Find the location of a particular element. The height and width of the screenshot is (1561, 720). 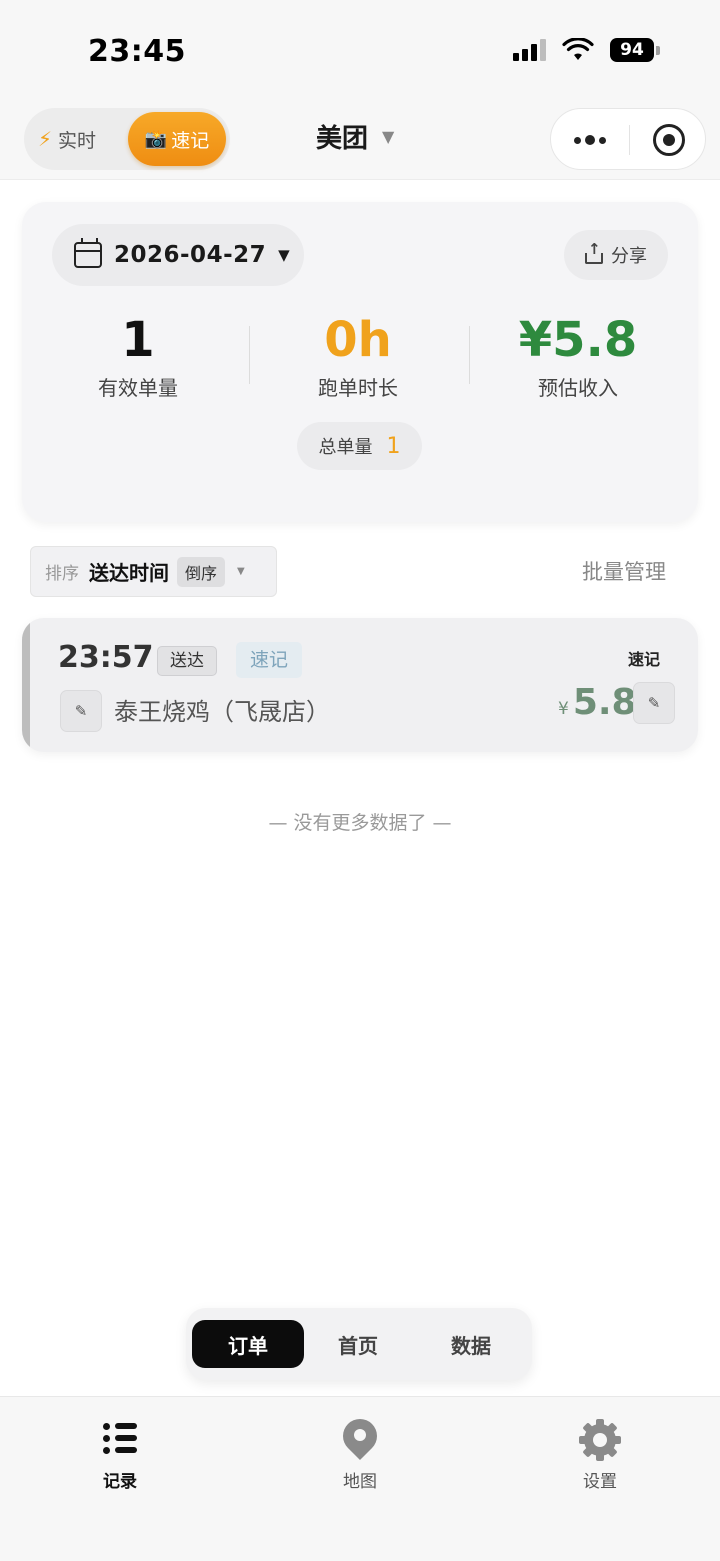

currency-symbol: ¥ is located at coordinates (563, 709).